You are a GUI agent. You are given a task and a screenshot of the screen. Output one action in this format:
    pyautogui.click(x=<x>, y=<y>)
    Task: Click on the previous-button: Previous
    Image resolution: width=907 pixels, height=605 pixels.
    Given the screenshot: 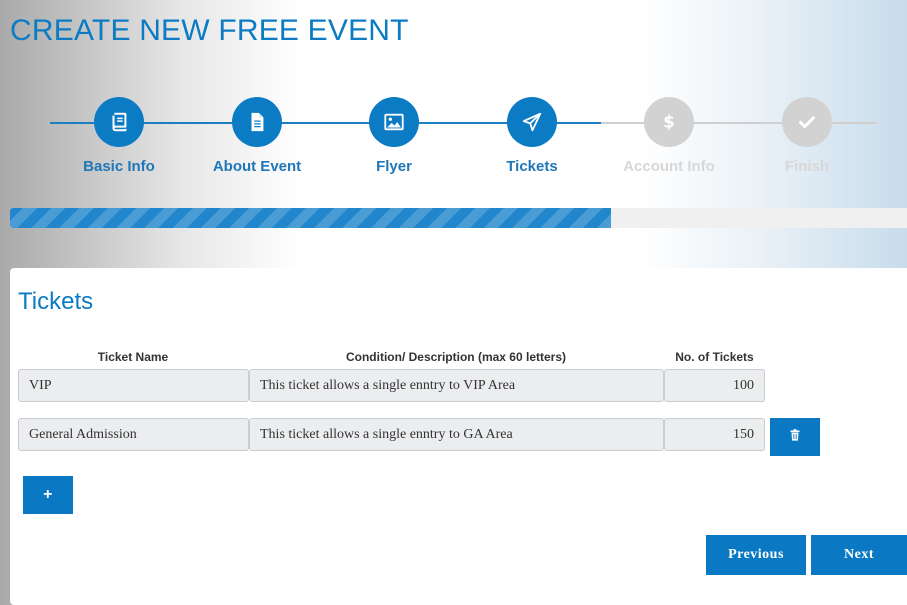 What is the action you would take?
    pyautogui.click(x=756, y=555)
    